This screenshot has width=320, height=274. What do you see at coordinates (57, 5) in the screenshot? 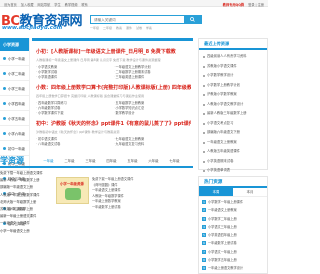
I see `top-link: 学生` at bounding box center [57, 5].